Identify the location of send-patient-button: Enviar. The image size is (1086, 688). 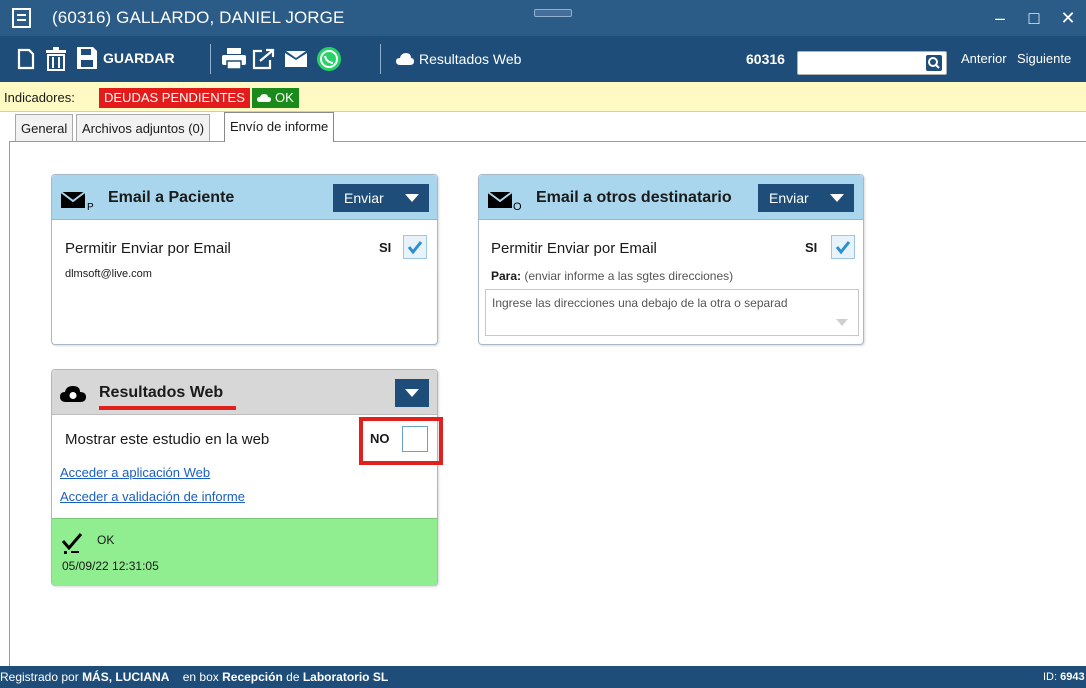
(381, 198).